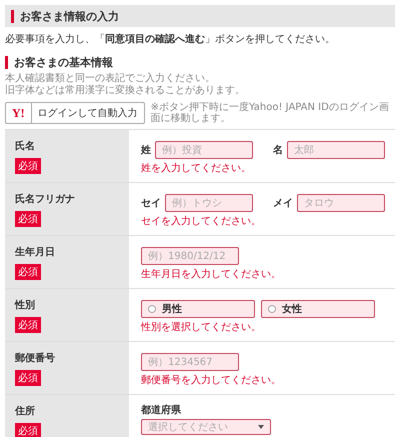 This screenshot has width=403, height=437. What do you see at coordinates (45, 199) in the screenshot?
I see `row-label: 氏名フリガナ` at bounding box center [45, 199].